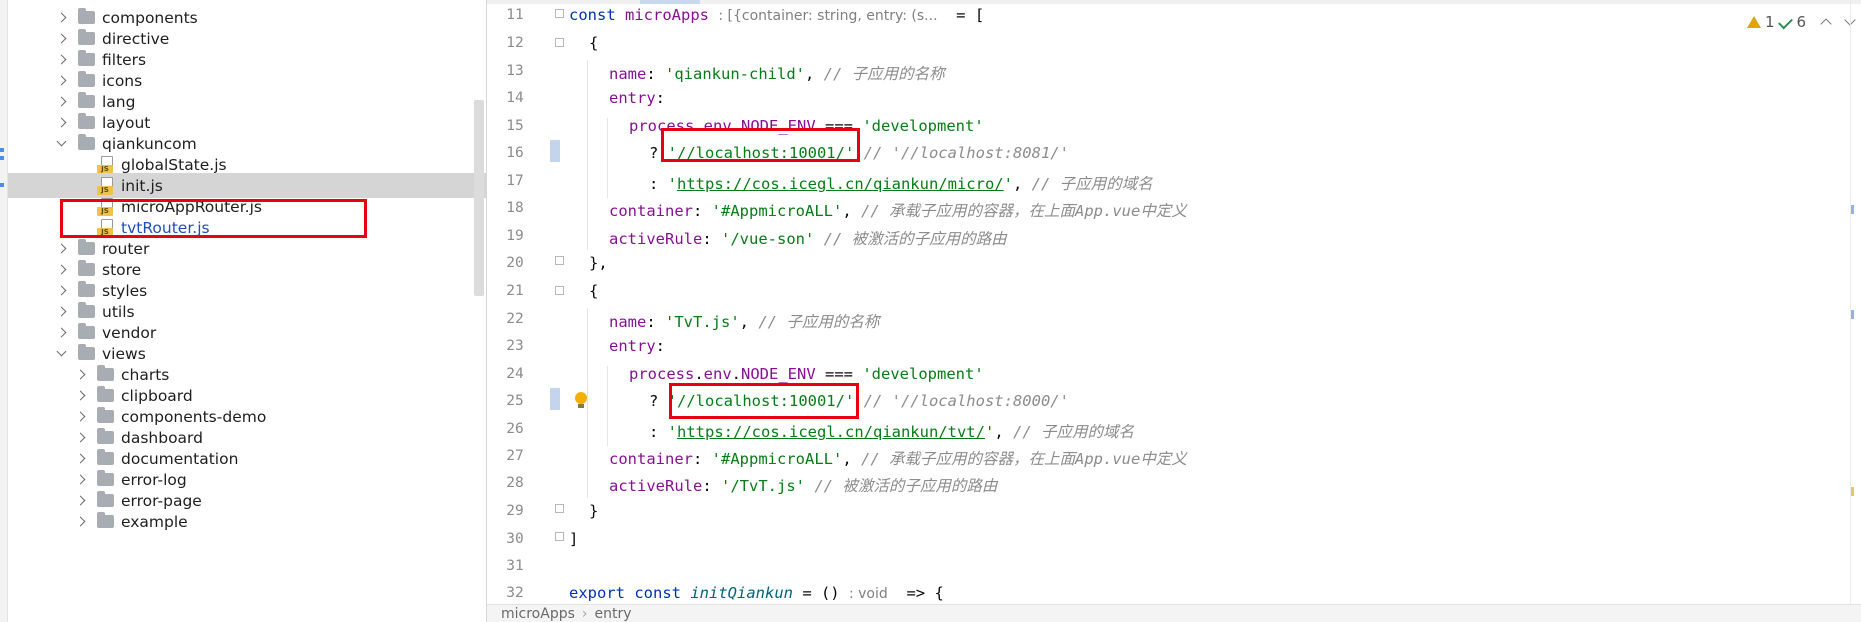 This screenshot has width=1861, height=622. What do you see at coordinates (584, 613) in the screenshot?
I see `chevron-right-icon: ›` at bounding box center [584, 613].